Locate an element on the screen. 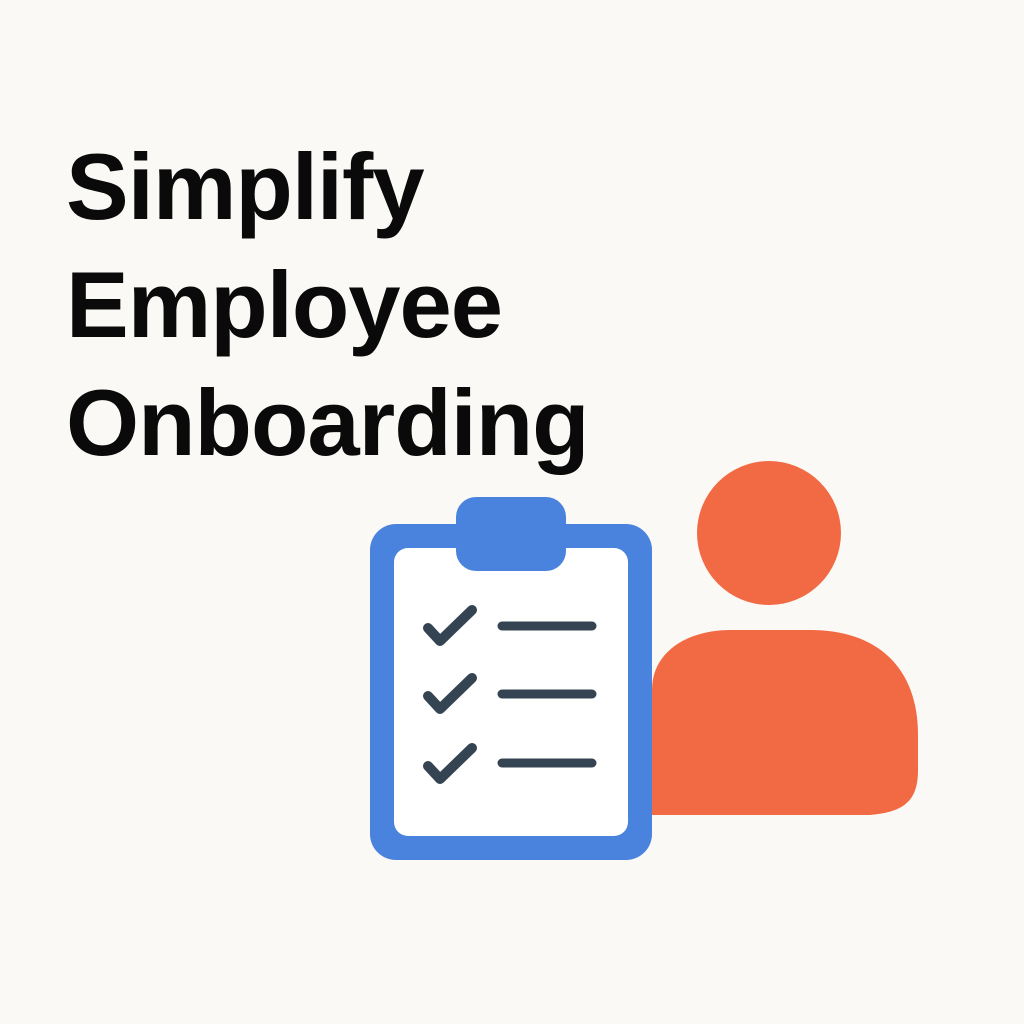 This screenshot has height=1024, width=1024. person-head is located at coordinates (769, 533).